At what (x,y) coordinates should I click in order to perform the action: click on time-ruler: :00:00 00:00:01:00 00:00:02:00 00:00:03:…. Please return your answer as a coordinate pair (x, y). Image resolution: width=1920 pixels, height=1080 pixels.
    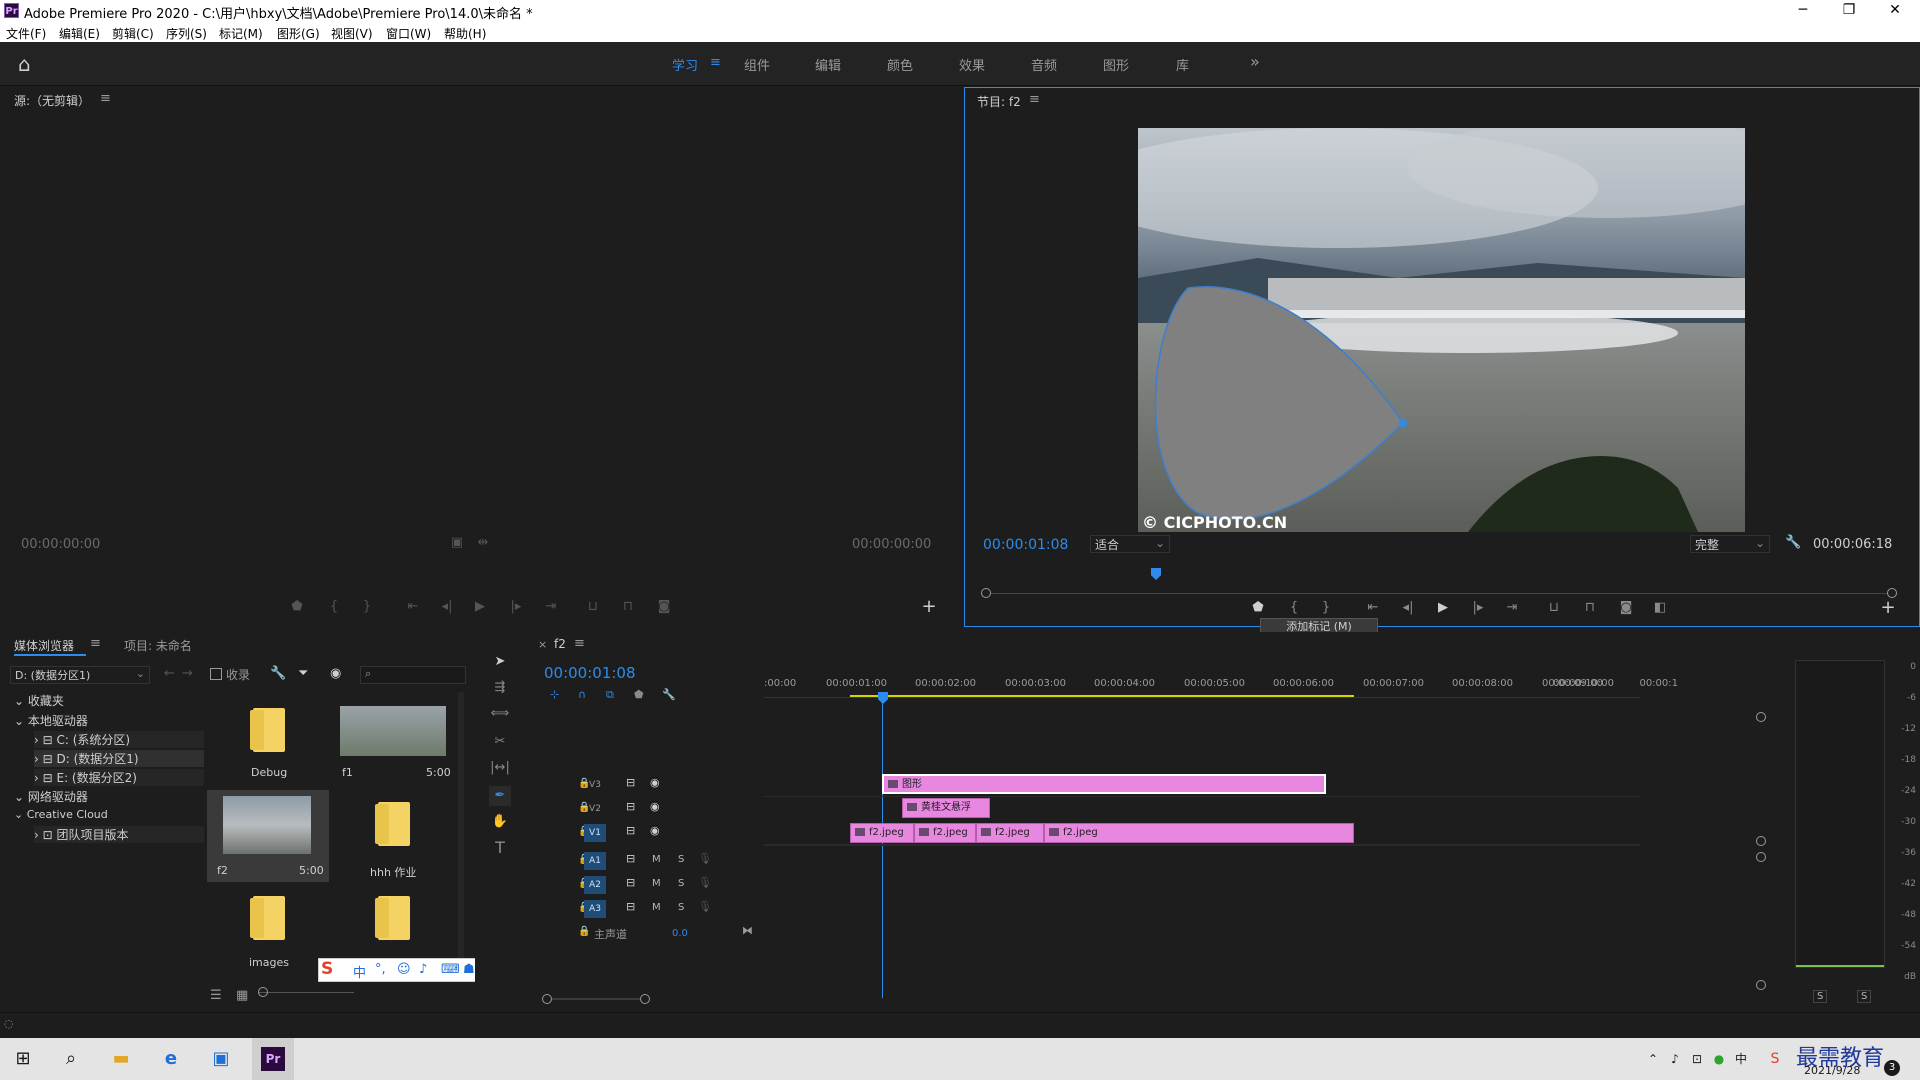
    Looking at the image, I should click on (1202, 683).